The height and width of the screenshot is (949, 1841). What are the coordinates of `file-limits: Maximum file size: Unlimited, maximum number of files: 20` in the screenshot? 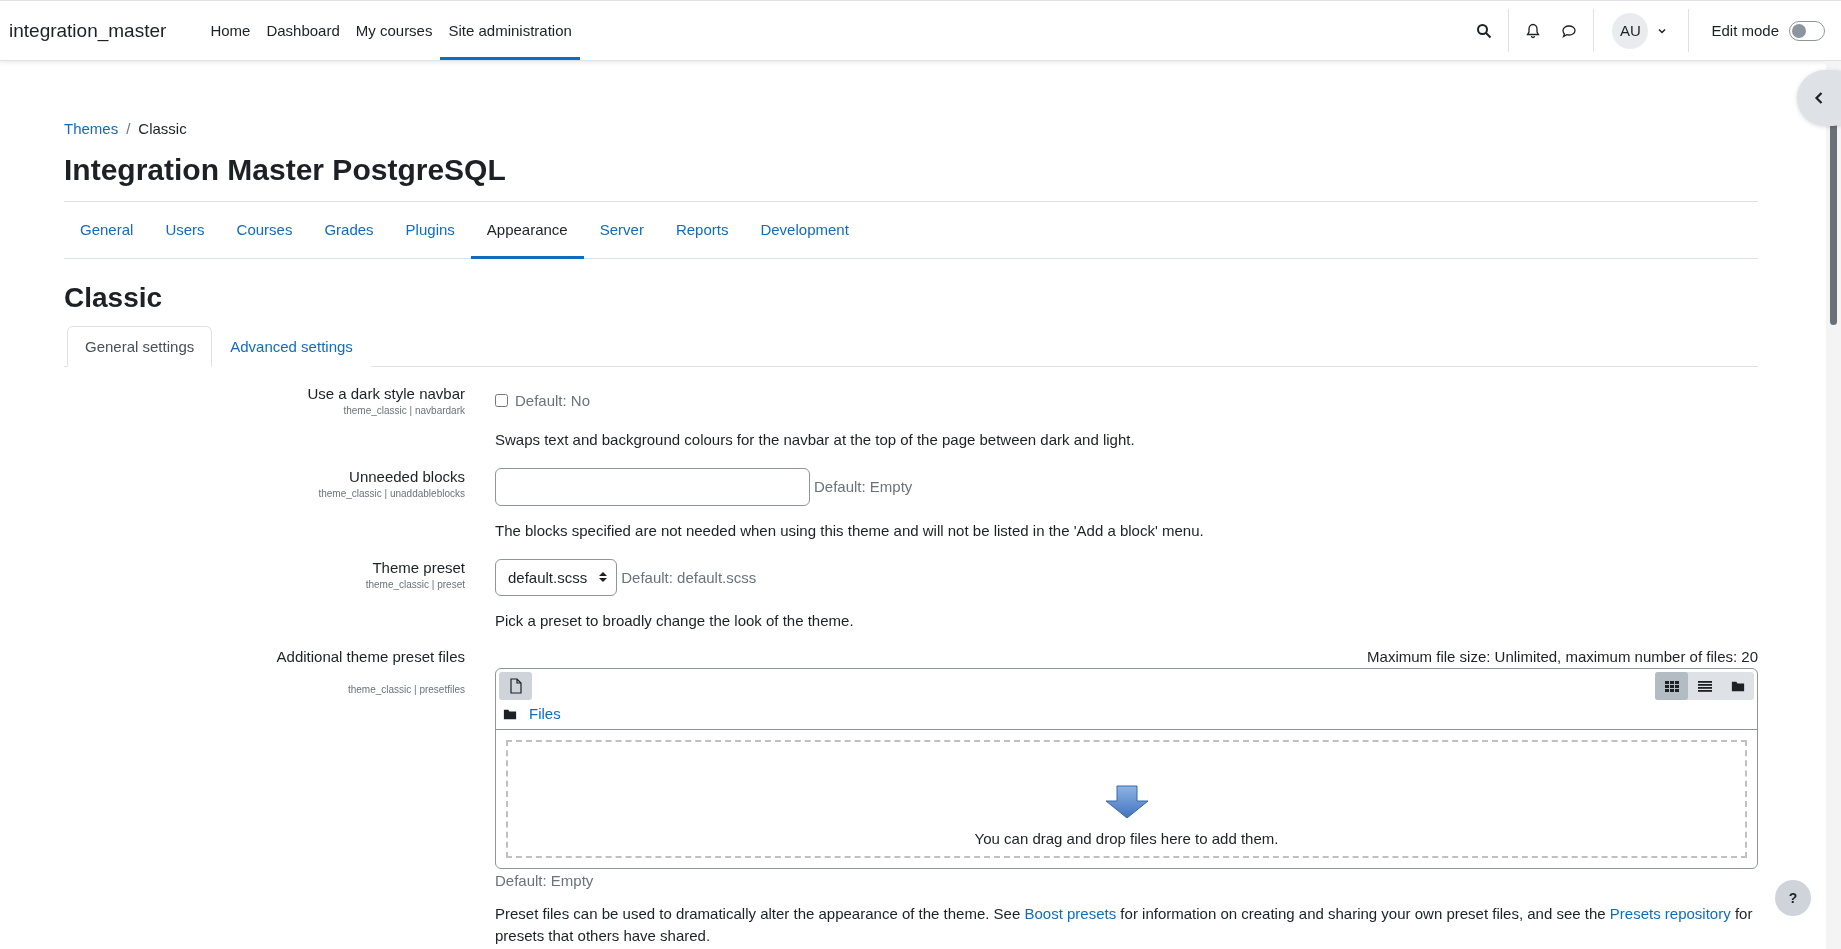 It's located at (1562, 657).